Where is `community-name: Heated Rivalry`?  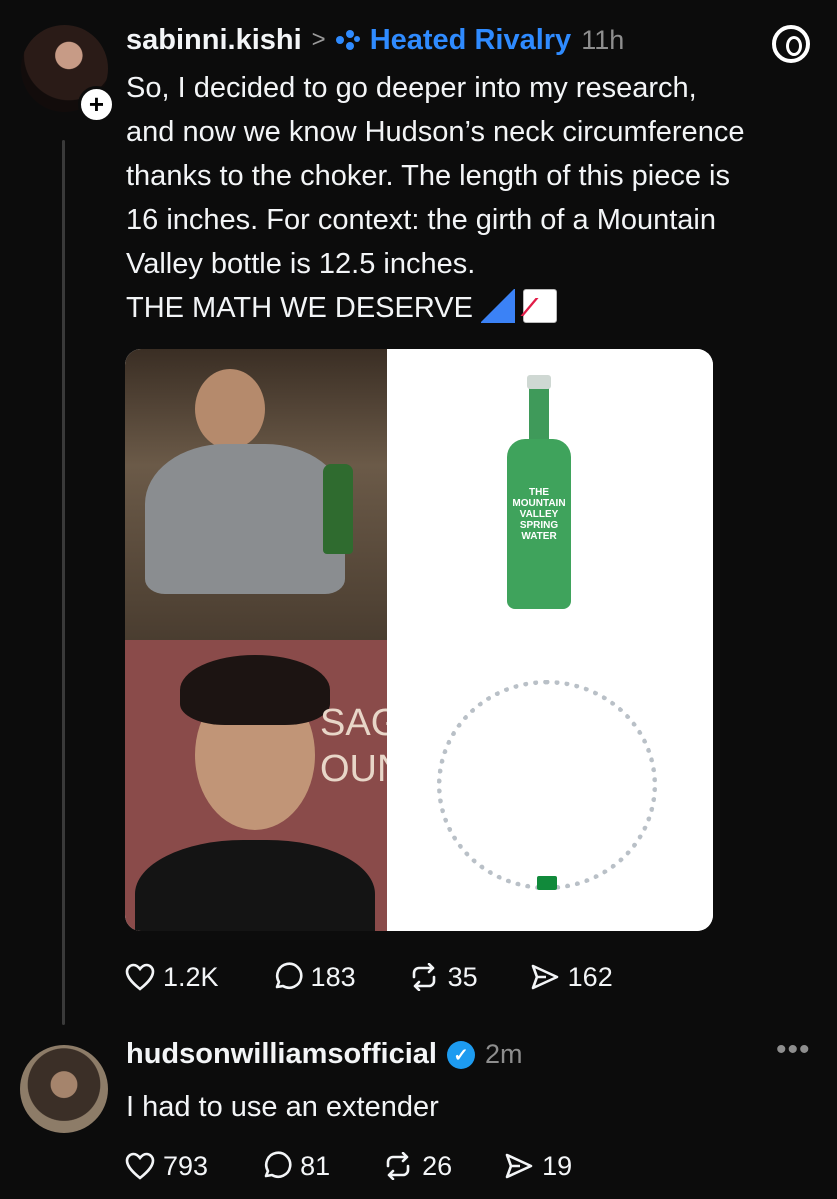
community-name: Heated Rivalry is located at coordinates (470, 39).